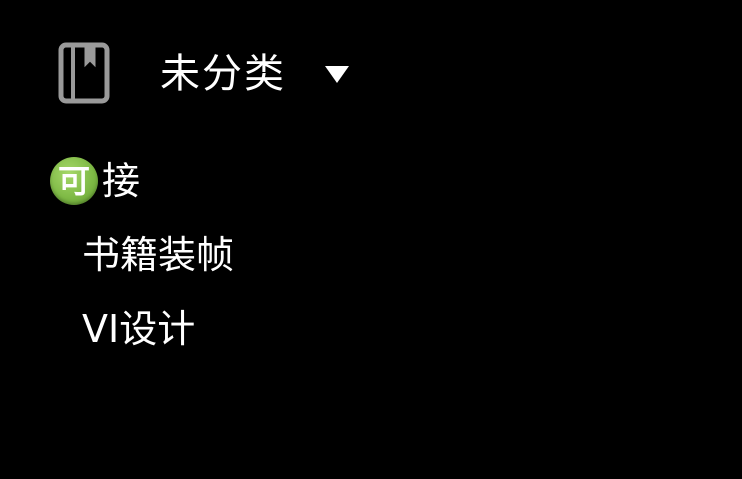  What do you see at coordinates (380, 329) in the screenshot?
I see `tag-item-vi-design: VI设计` at bounding box center [380, 329].